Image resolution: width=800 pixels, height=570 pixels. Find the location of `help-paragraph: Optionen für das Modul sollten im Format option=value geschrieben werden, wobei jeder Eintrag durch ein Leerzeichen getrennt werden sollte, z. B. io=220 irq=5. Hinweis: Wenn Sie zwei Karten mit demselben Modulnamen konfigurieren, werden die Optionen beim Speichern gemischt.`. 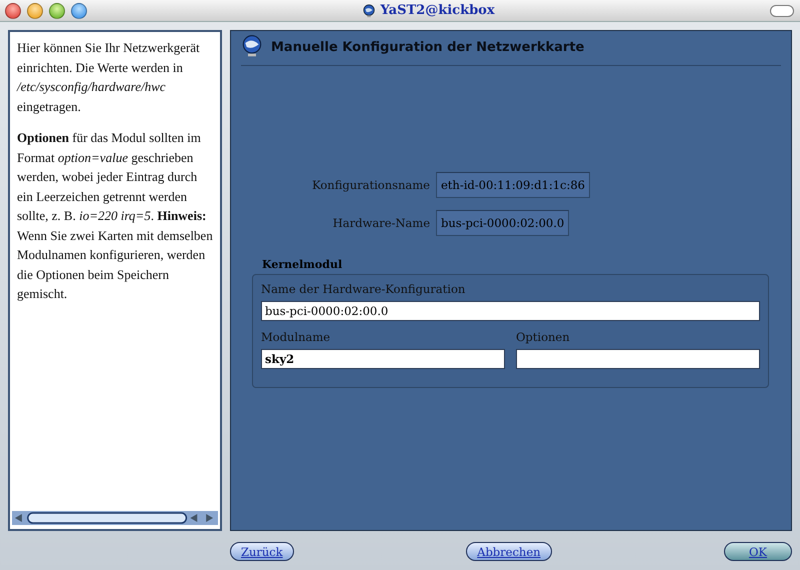

help-paragraph: Optionen für das Modul sollten im Format option=value geschrieben werden, wobei jeder Eintrag durch ein Leerzeichen getrennt werden sollte, z. B. io=220 irq=5. Hinweis: Wenn Sie zwei Karten mit demselben Modulnamen konfigurieren, werden die Optionen beim Speichern gemischt. is located at coordinates (115, 216).